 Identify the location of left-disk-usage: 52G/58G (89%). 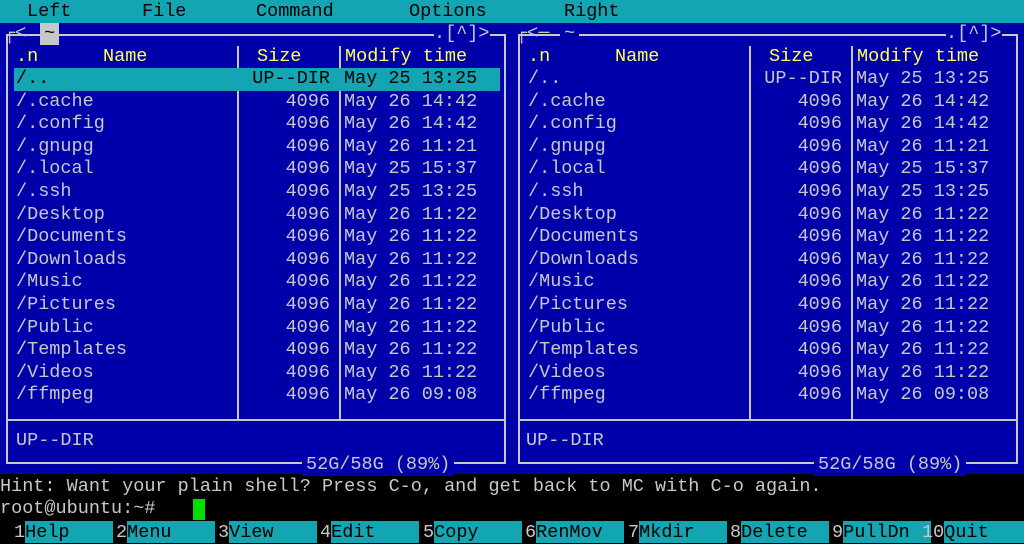
(378, 464).